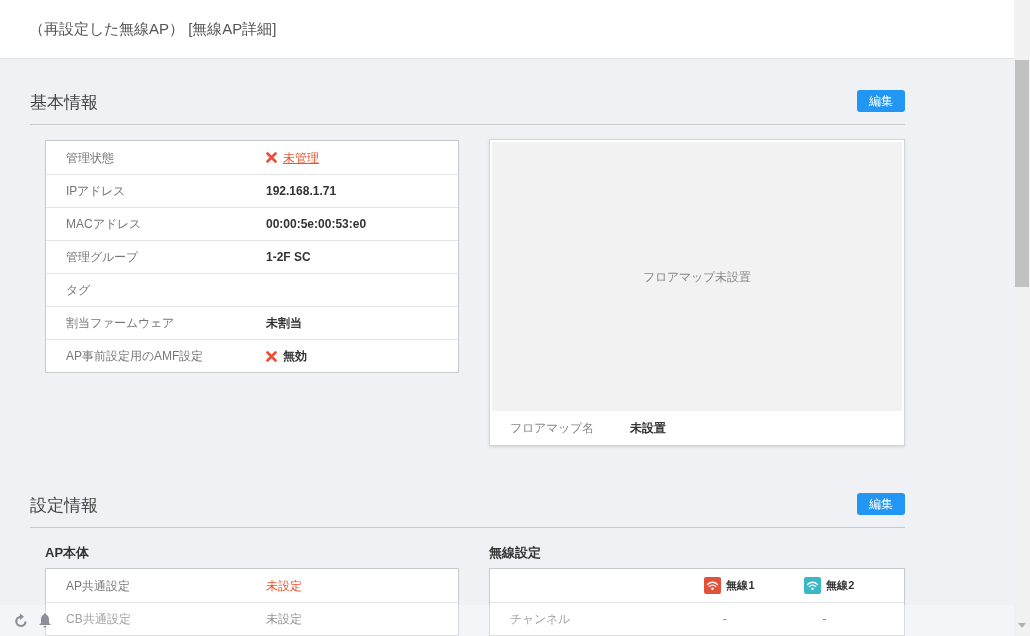 The image size is (1030, 636). I want to click on field-label: IPアドレス, so click(96, 191).